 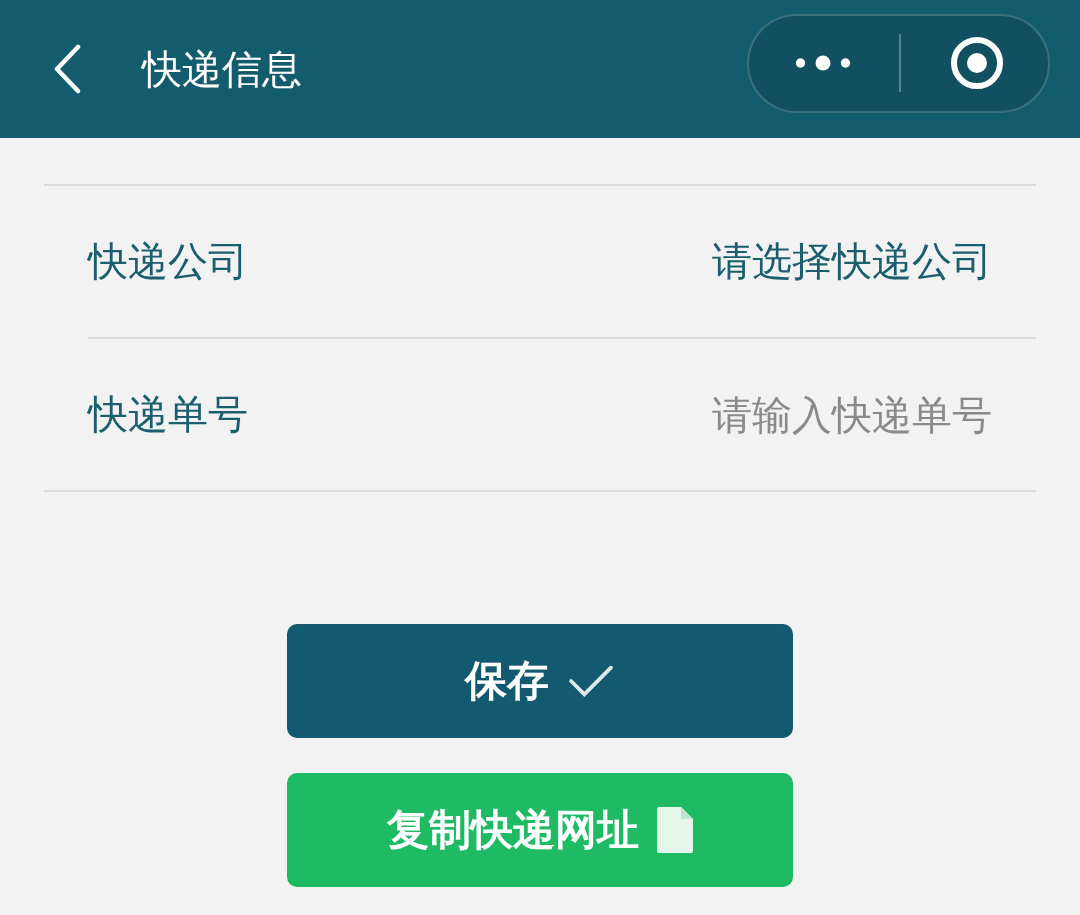 What do you see at coordinates (67, 69) in the screenshot?
I see `back-icon` at bounding box center [67, 69].